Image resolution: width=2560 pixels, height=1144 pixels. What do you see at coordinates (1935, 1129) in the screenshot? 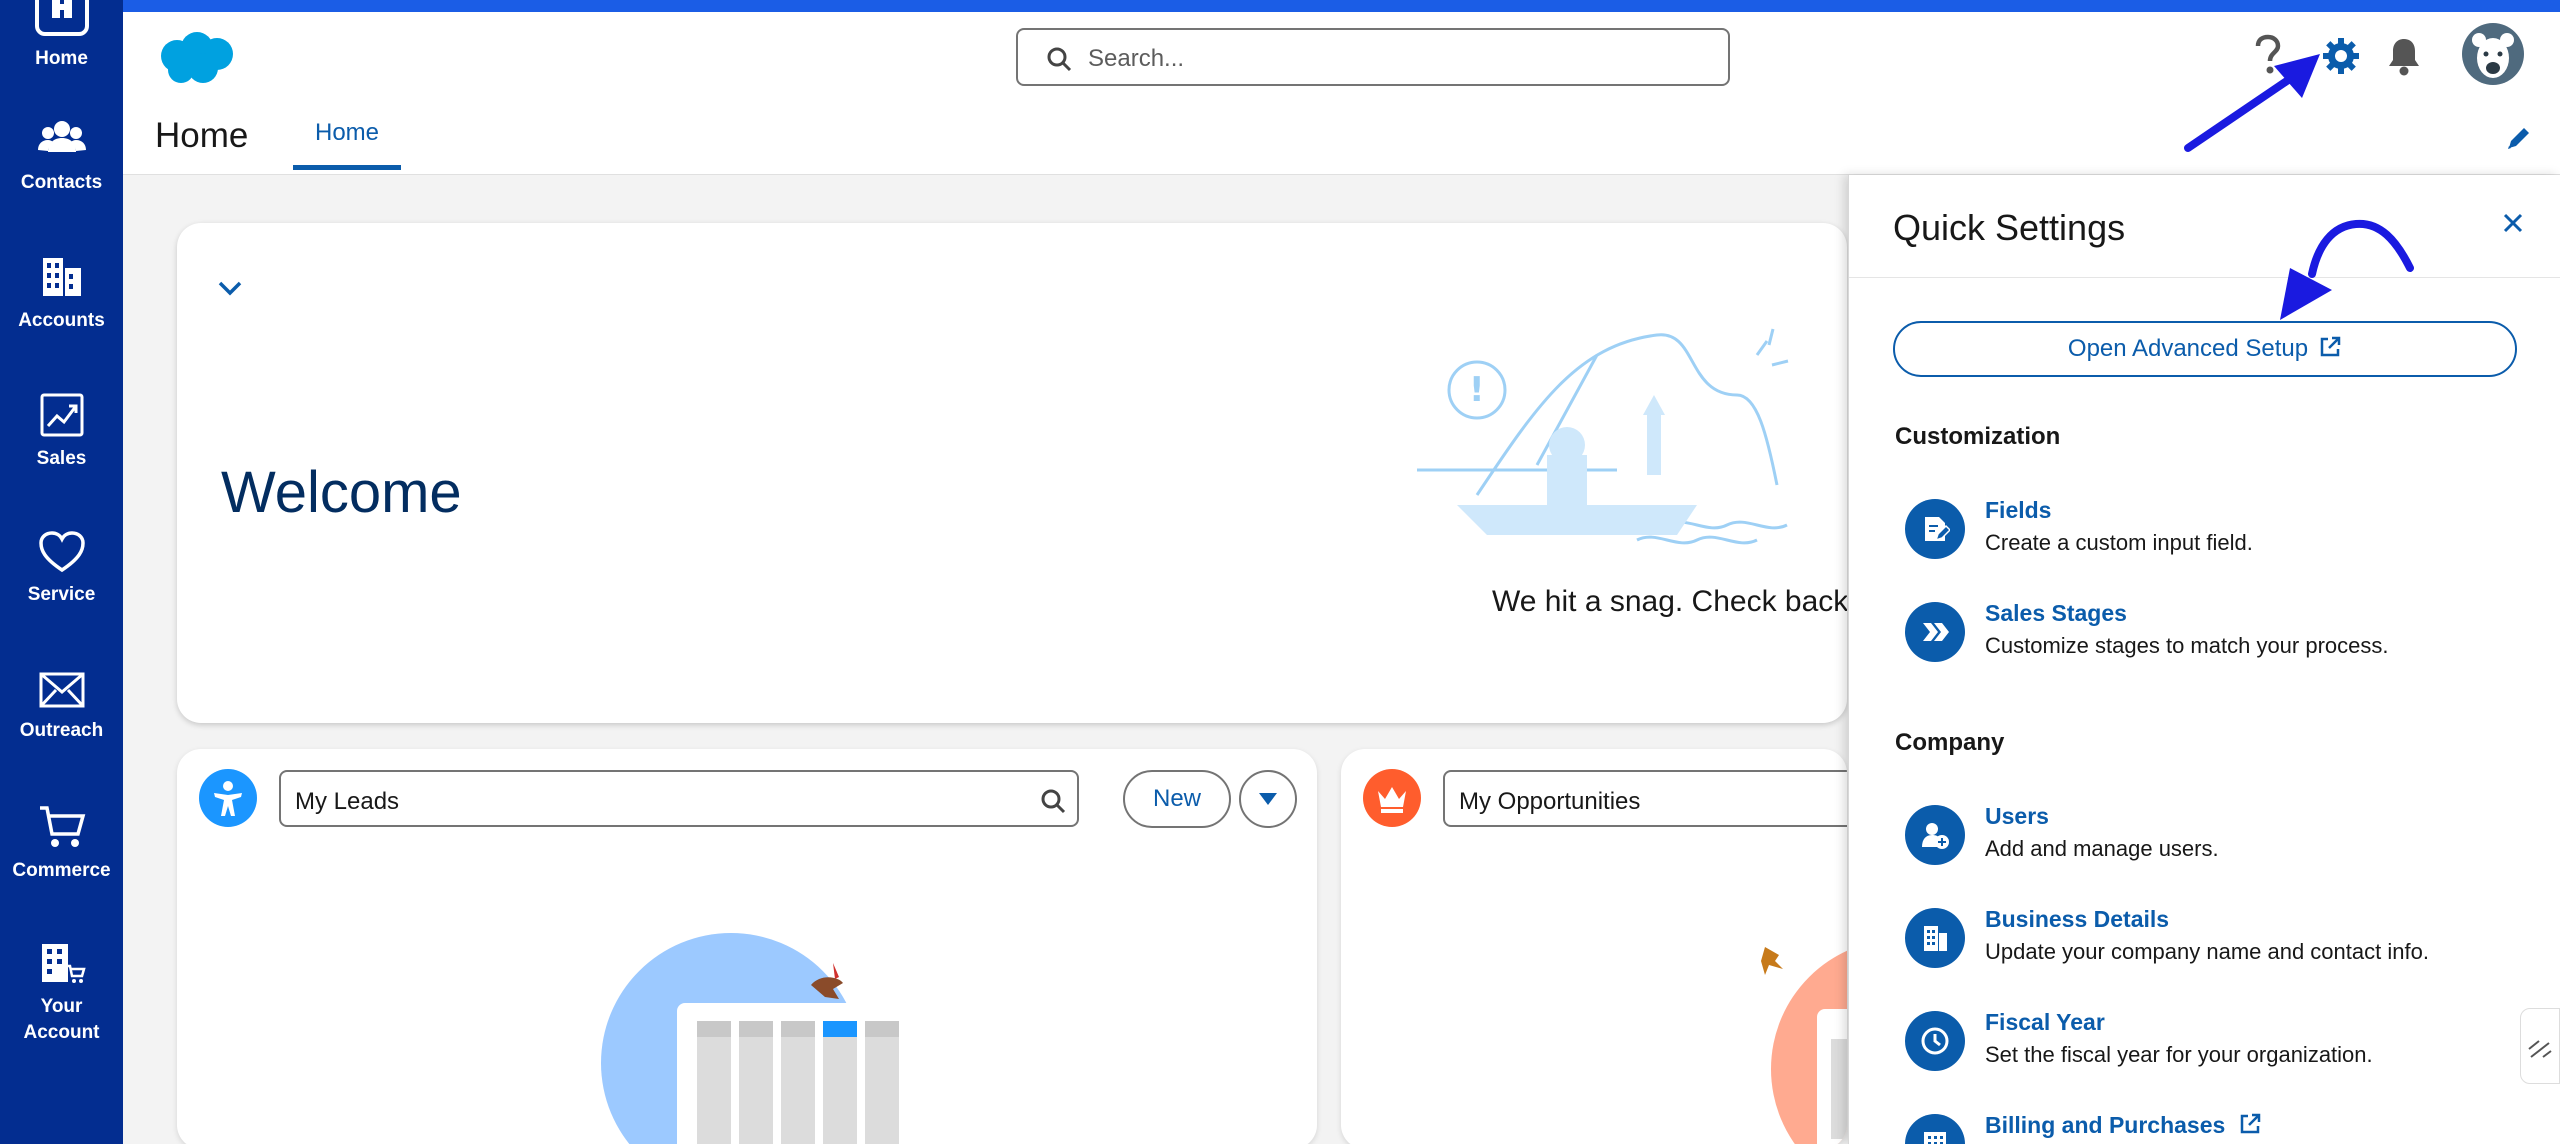
I see `billing-building-icon` at bounding box center [1935, 1129].